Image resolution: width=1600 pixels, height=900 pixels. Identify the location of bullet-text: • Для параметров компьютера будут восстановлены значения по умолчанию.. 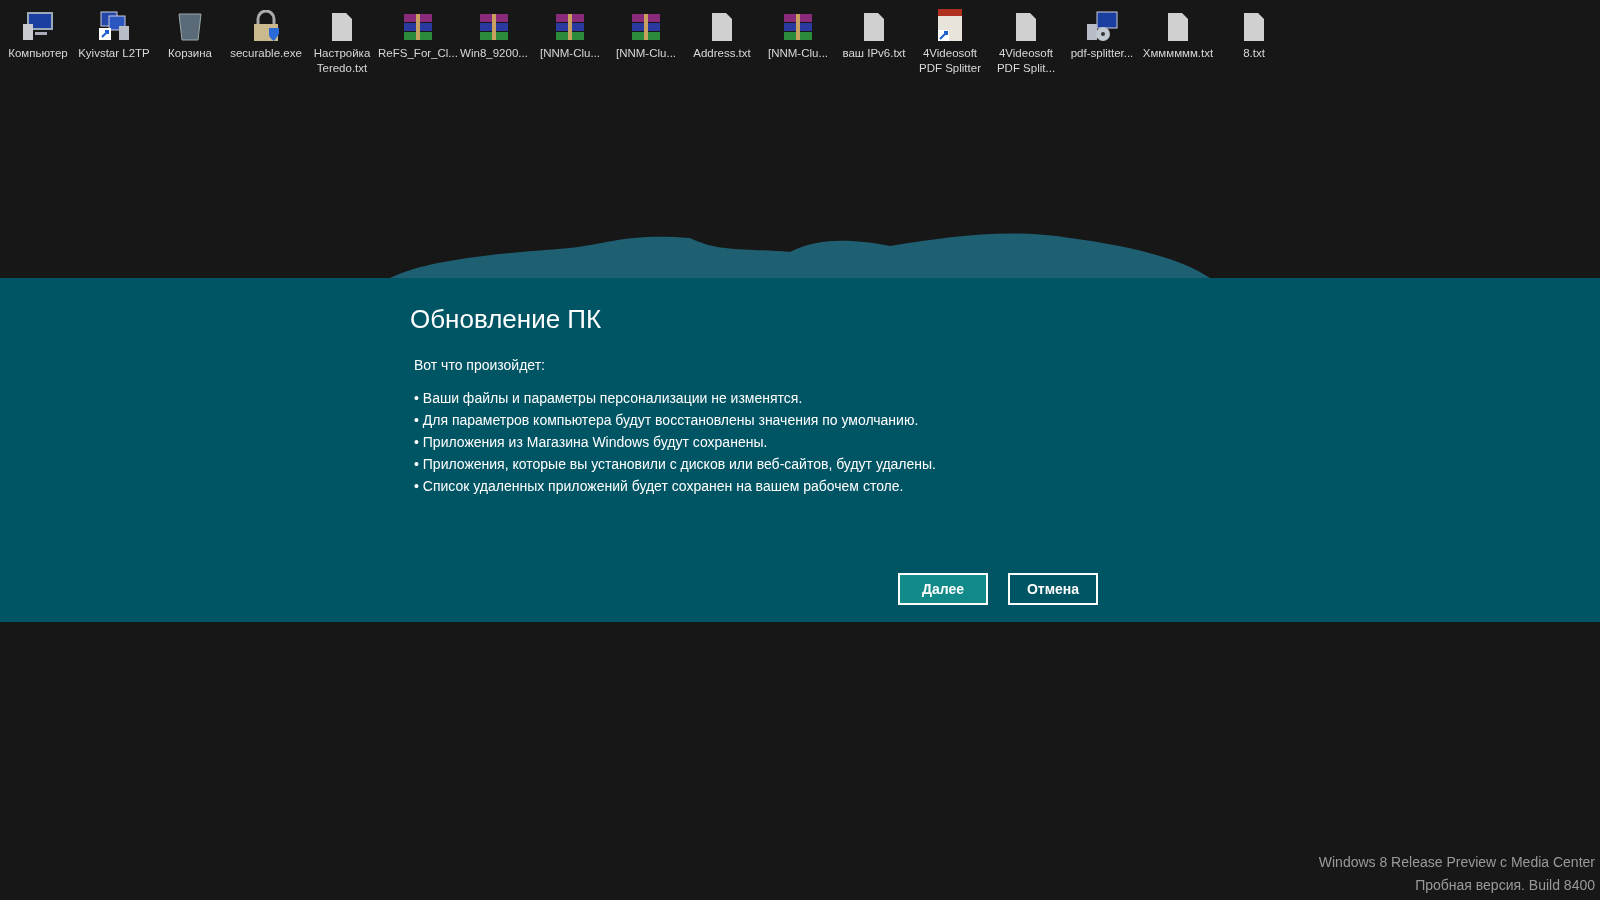
(667, 420).